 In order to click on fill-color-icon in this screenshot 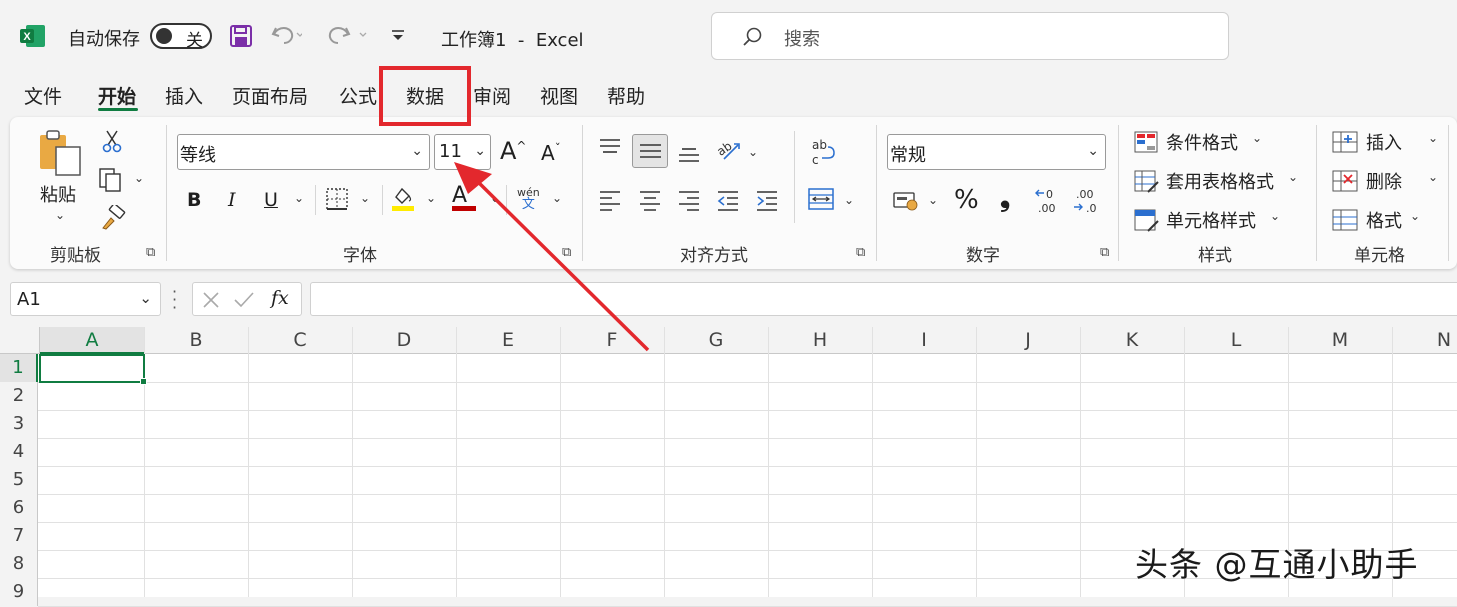, I will do `click(403, 199)`.